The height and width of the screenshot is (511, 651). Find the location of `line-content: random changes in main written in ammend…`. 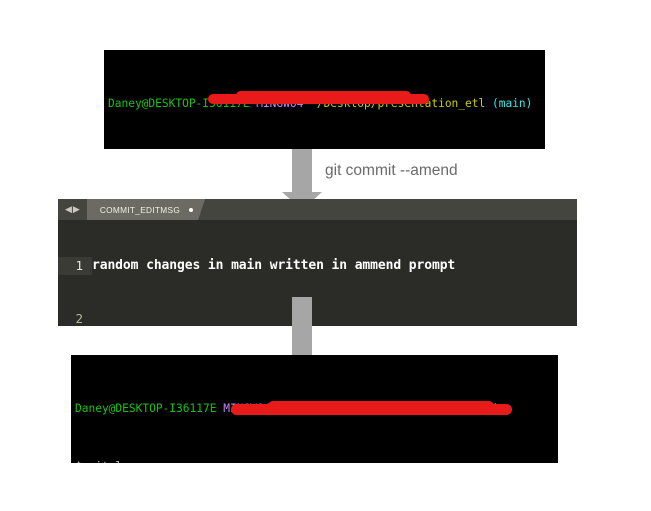

line-content: random changes in main written in ammend… is located at coordinates (274, 265).